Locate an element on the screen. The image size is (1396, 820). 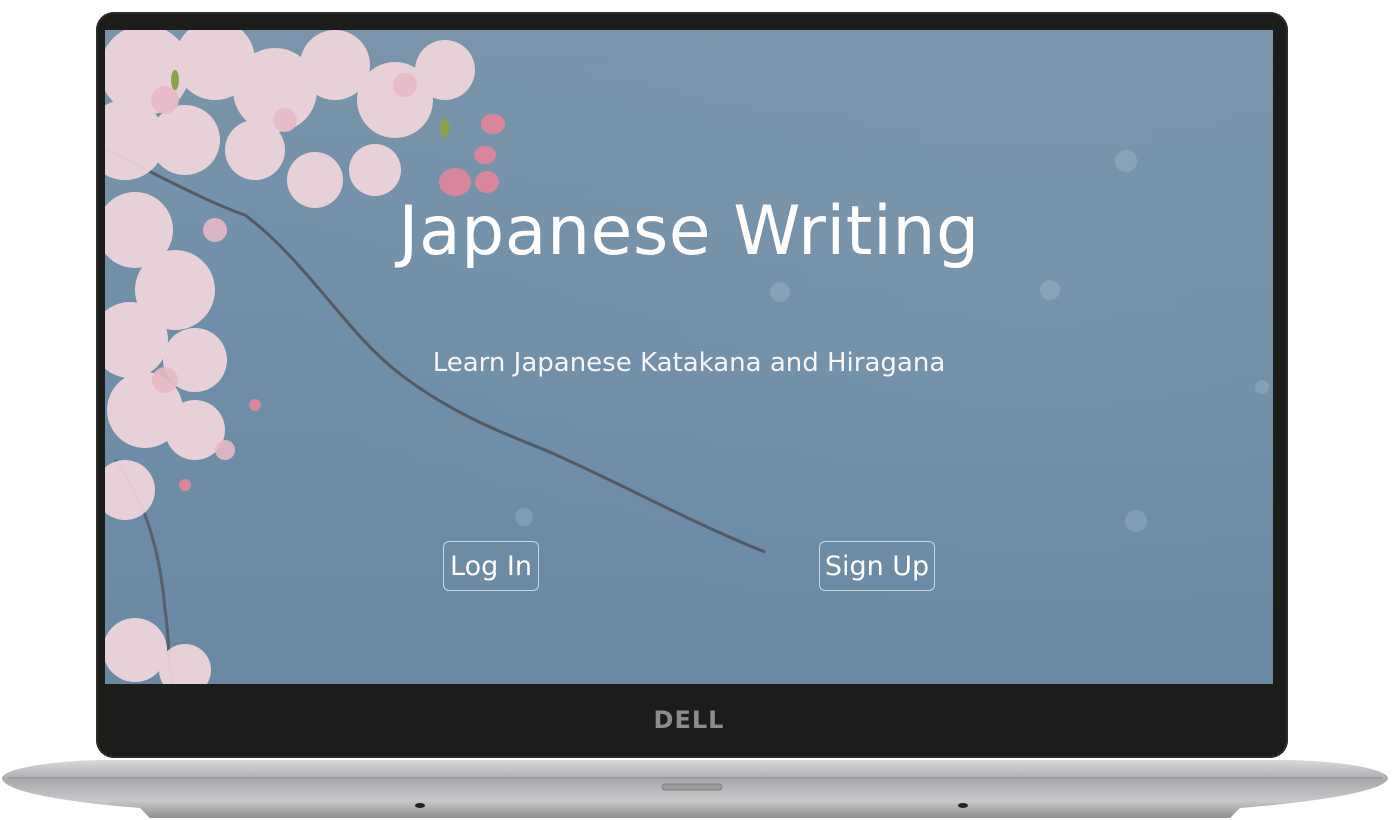
signup-button: Sign Up is located at coordinates (877, 566).